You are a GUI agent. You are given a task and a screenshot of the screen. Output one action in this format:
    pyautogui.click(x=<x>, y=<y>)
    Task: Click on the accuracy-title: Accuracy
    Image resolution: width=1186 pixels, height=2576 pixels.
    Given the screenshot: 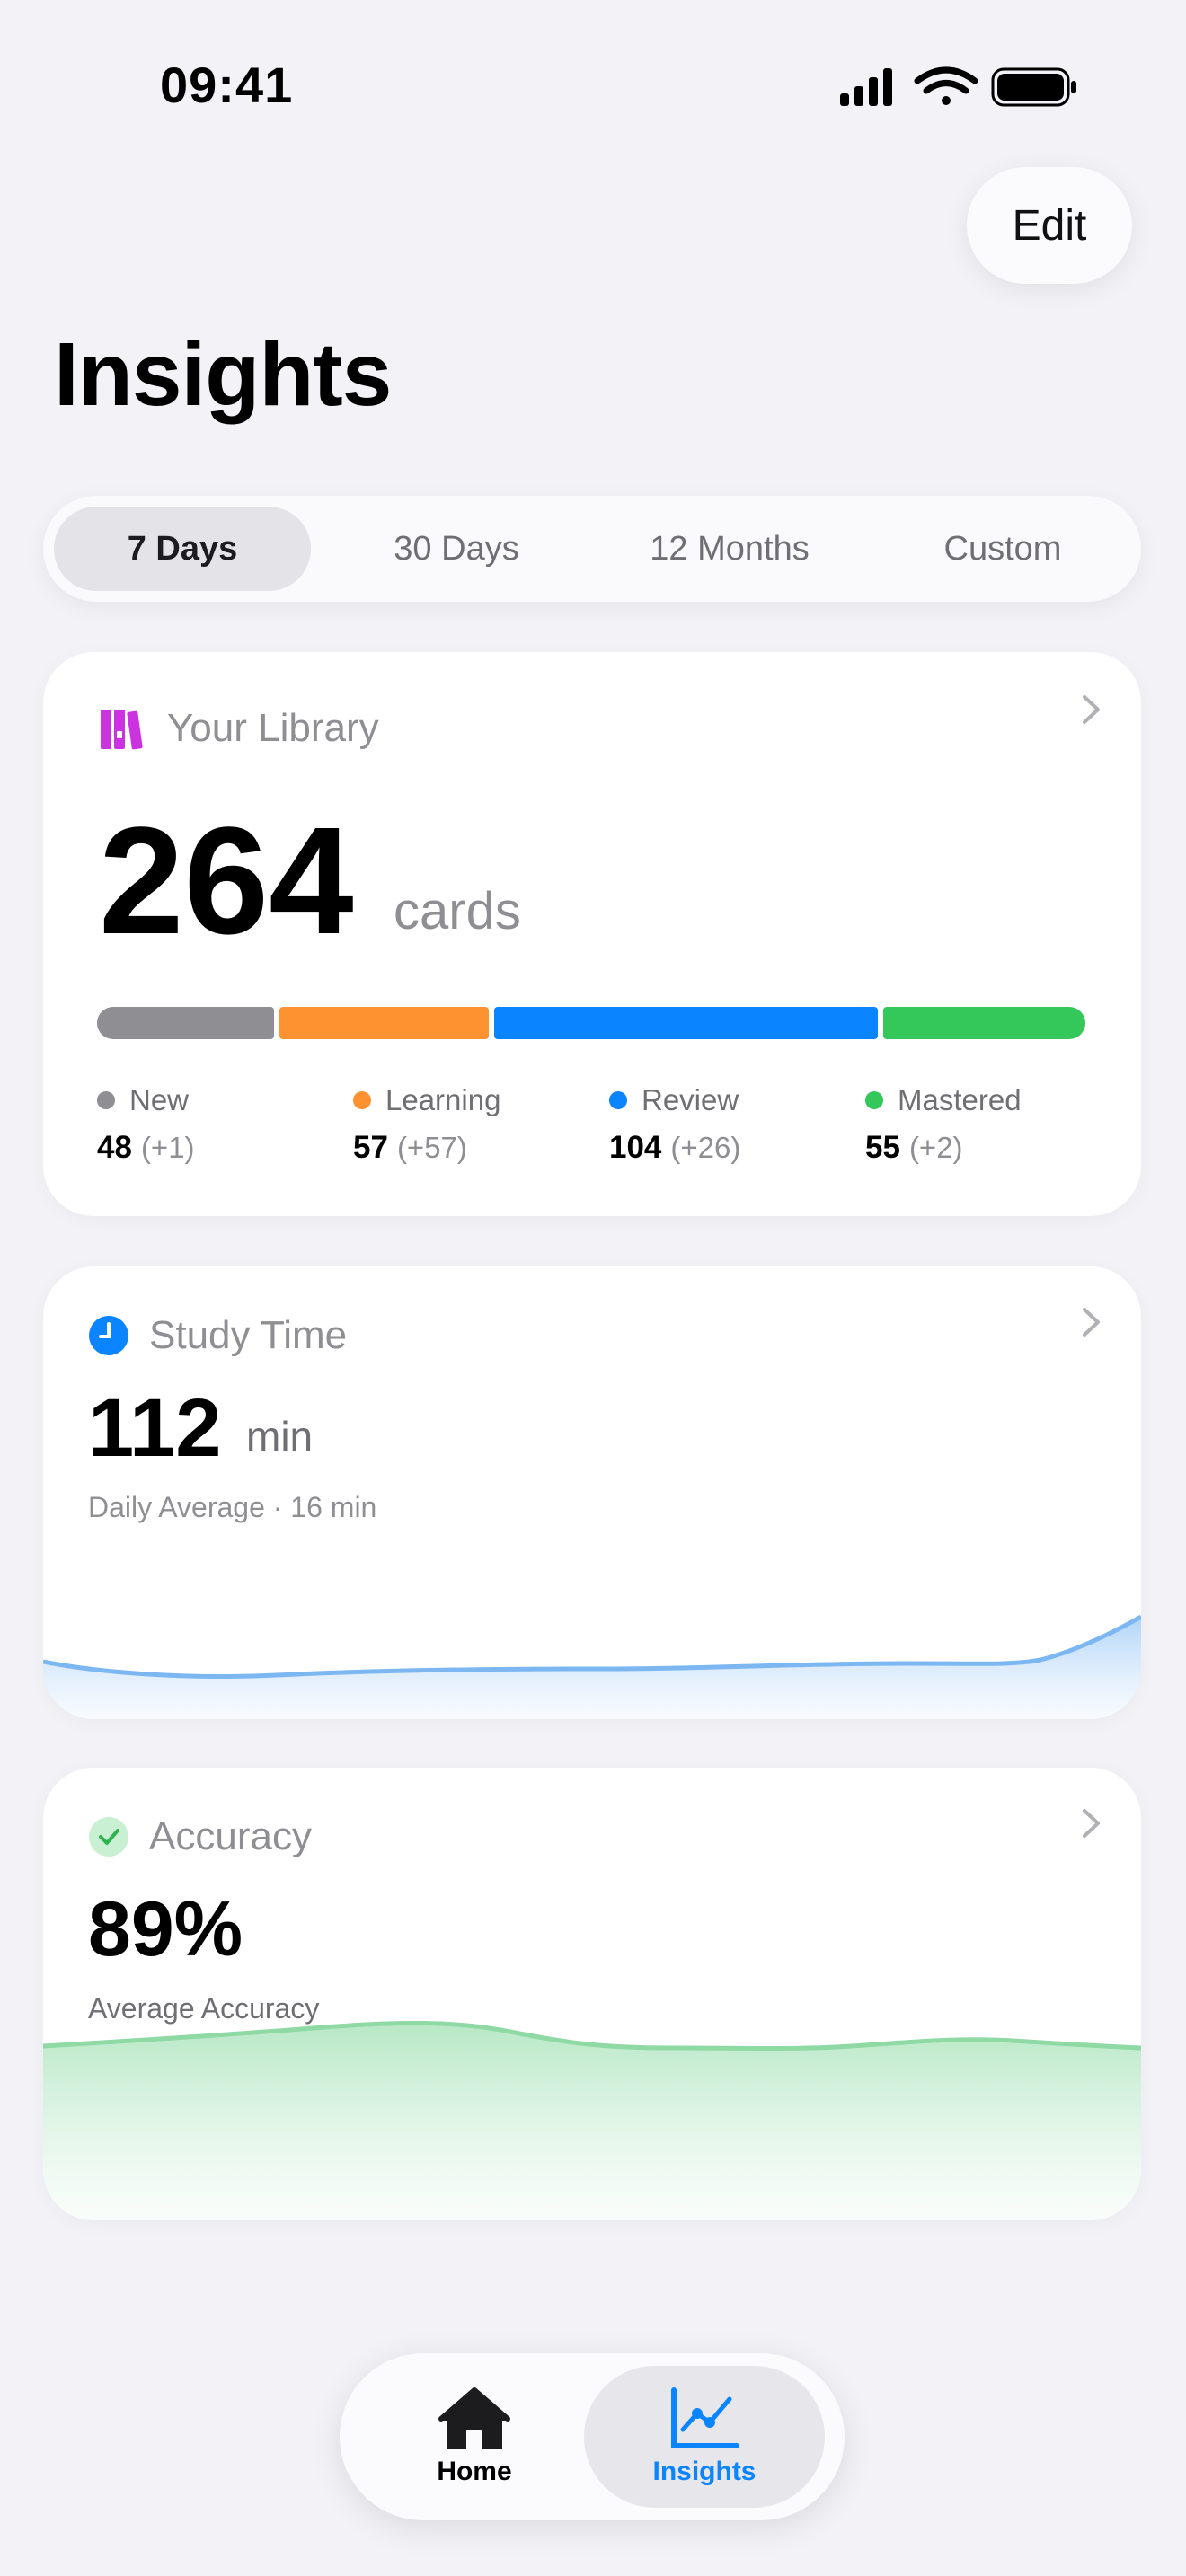 What is the action you would take?
    pyautogui.click(x=230, y=1836)
    